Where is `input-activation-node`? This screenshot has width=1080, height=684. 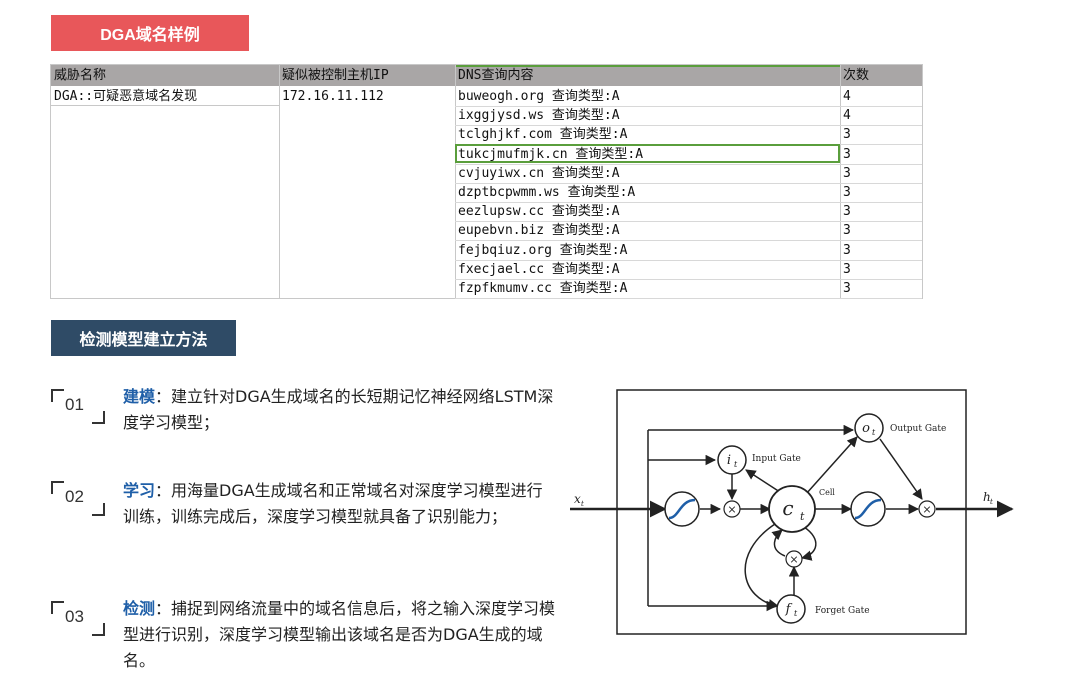 input-activation-node is located at coordinates (682, 509).